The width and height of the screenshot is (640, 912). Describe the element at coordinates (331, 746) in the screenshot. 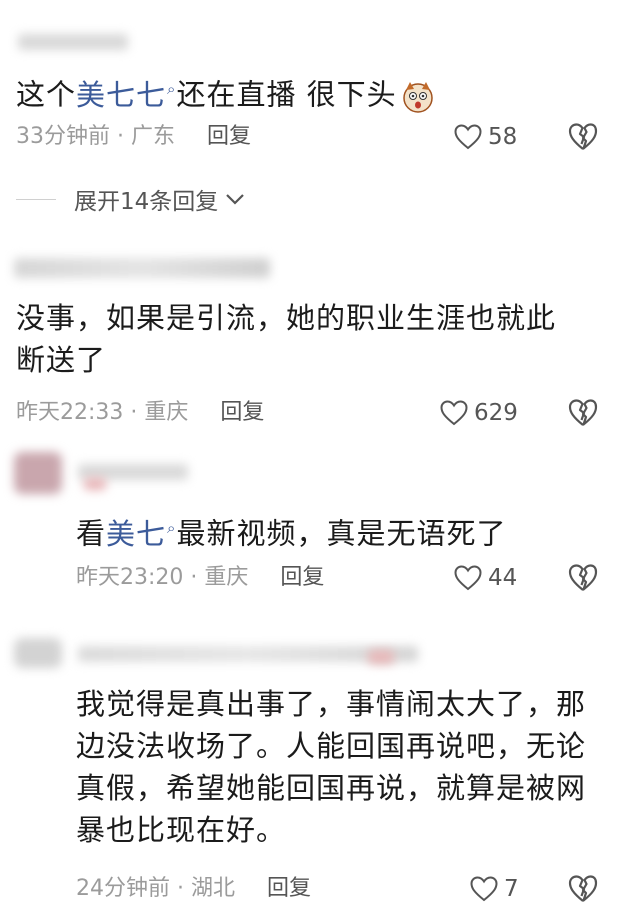

I see `comment-line: 边没法收场了。人能回国再说吧，无论` at that location.